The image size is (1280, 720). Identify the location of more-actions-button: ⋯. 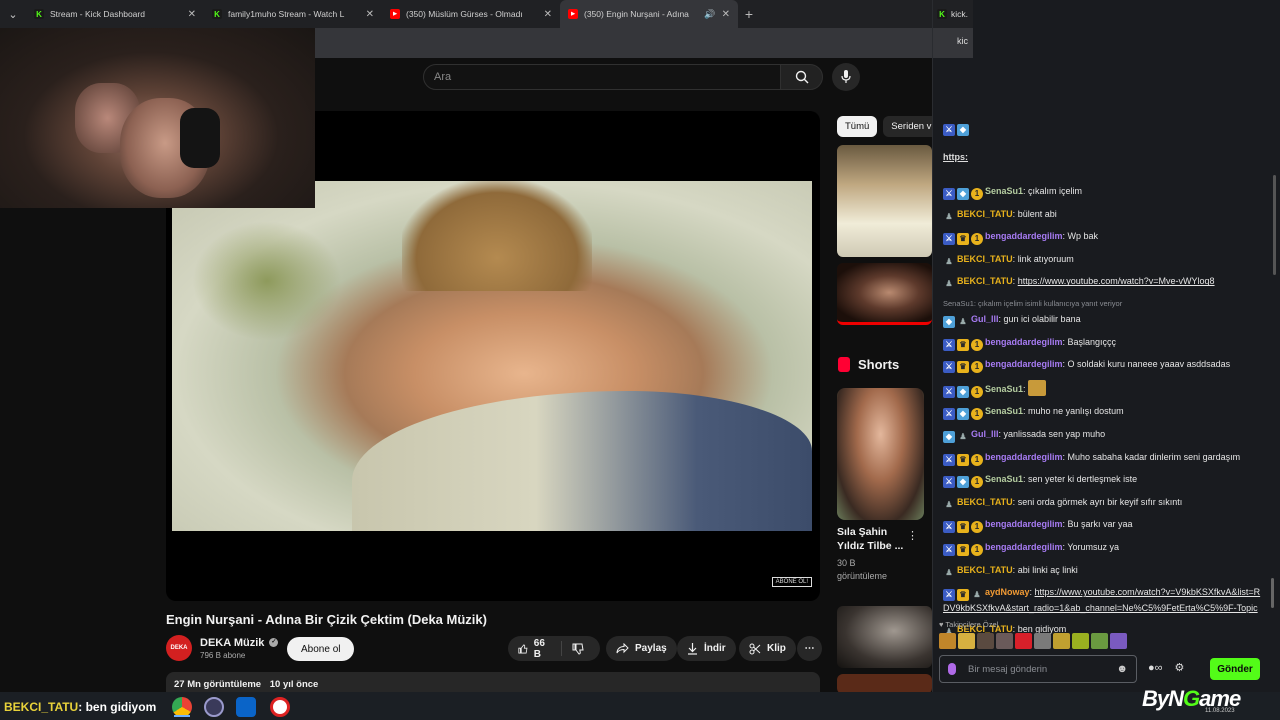
(809, 648).